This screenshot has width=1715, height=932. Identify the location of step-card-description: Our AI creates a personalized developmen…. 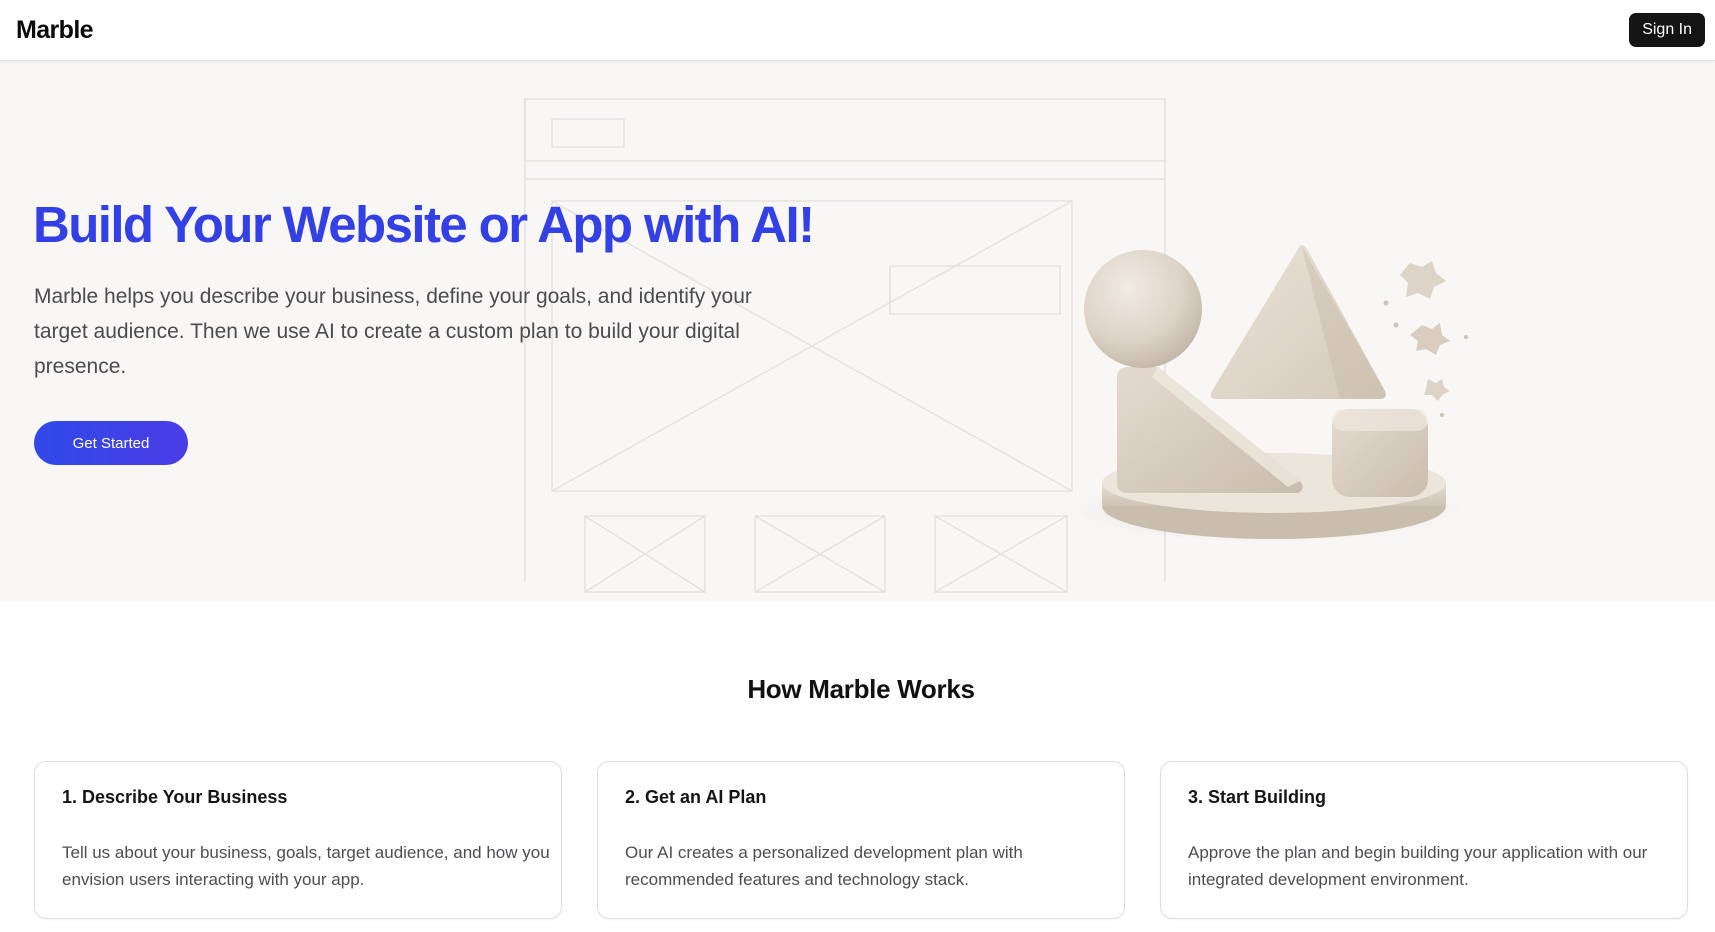
(824, 866).